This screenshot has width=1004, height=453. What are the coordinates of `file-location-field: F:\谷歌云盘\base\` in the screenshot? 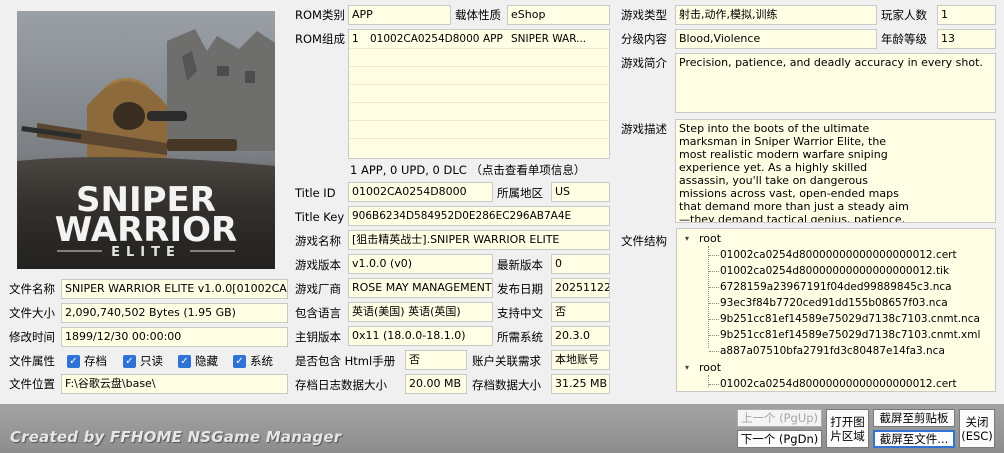 It's located at (174, 384).